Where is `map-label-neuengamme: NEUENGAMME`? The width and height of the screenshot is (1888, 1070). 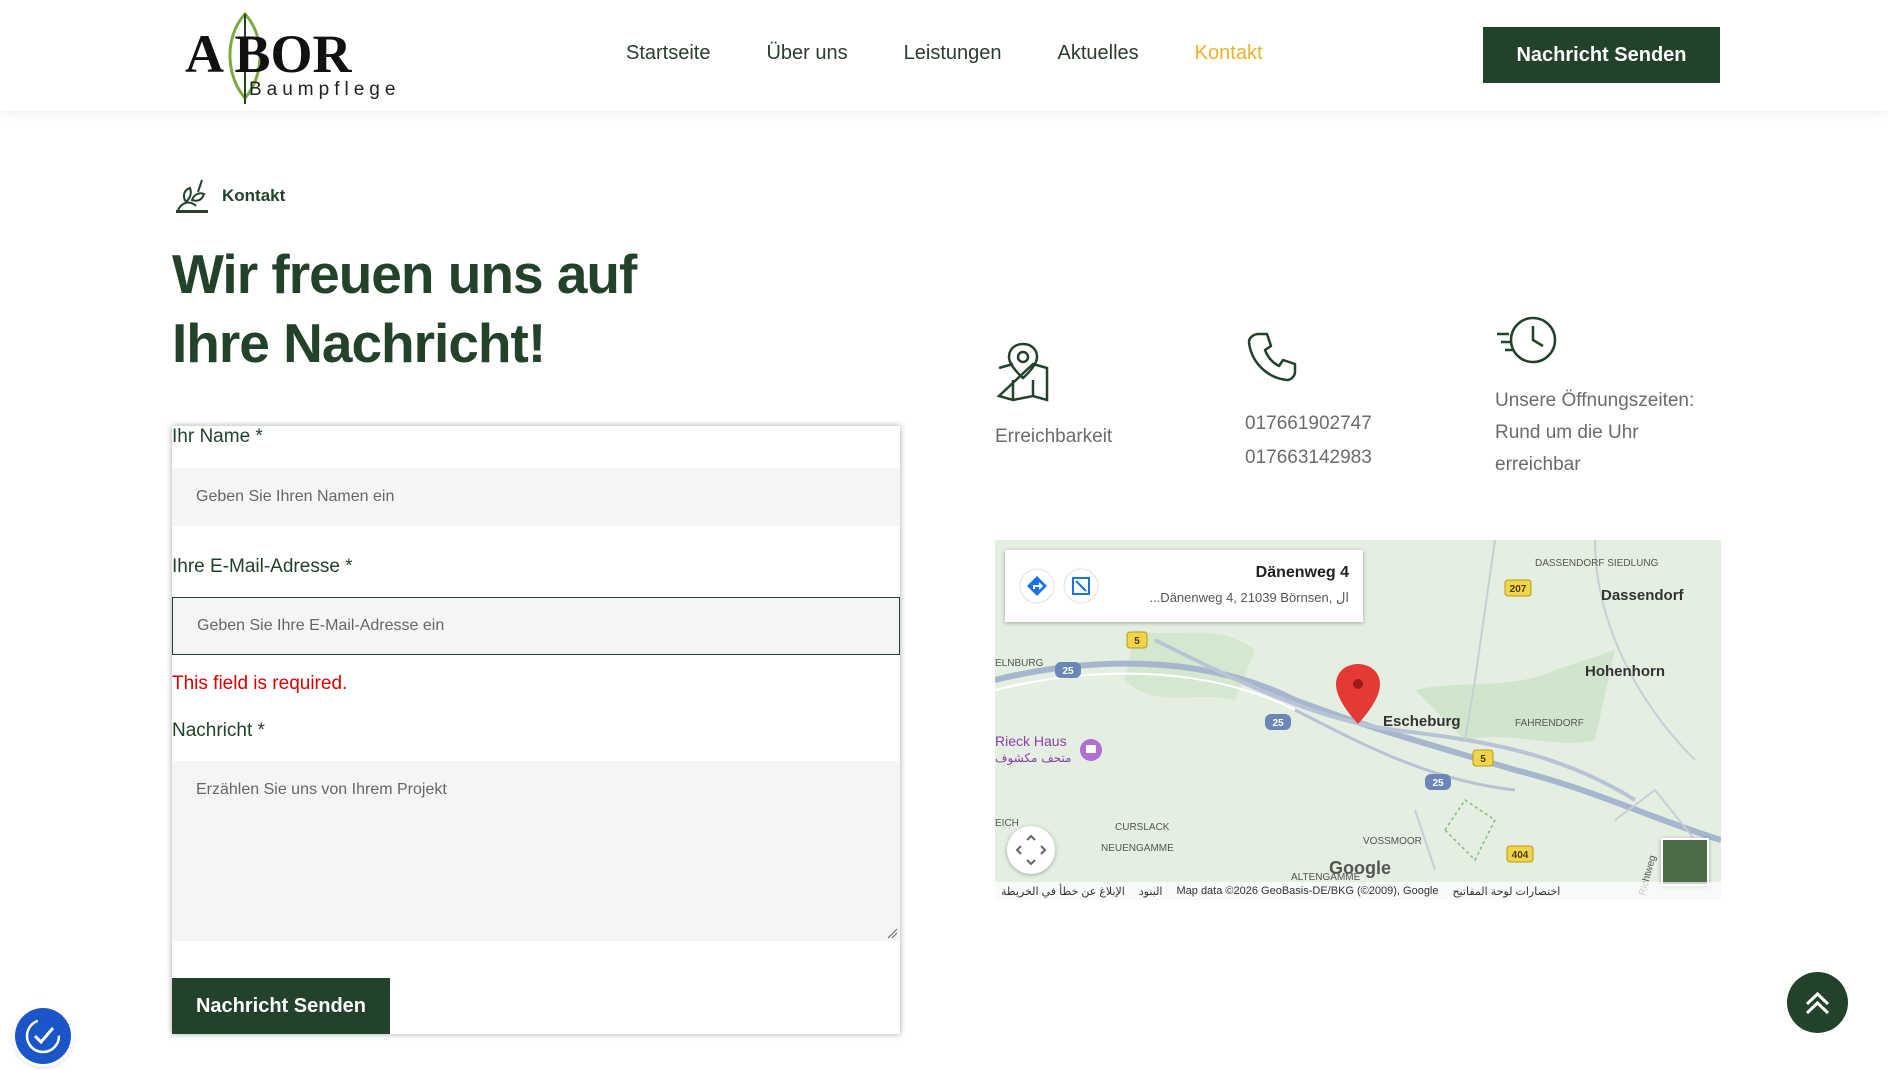 map-label-neuengamme: NEUENGAMME is located at coordinates (1137, 848).